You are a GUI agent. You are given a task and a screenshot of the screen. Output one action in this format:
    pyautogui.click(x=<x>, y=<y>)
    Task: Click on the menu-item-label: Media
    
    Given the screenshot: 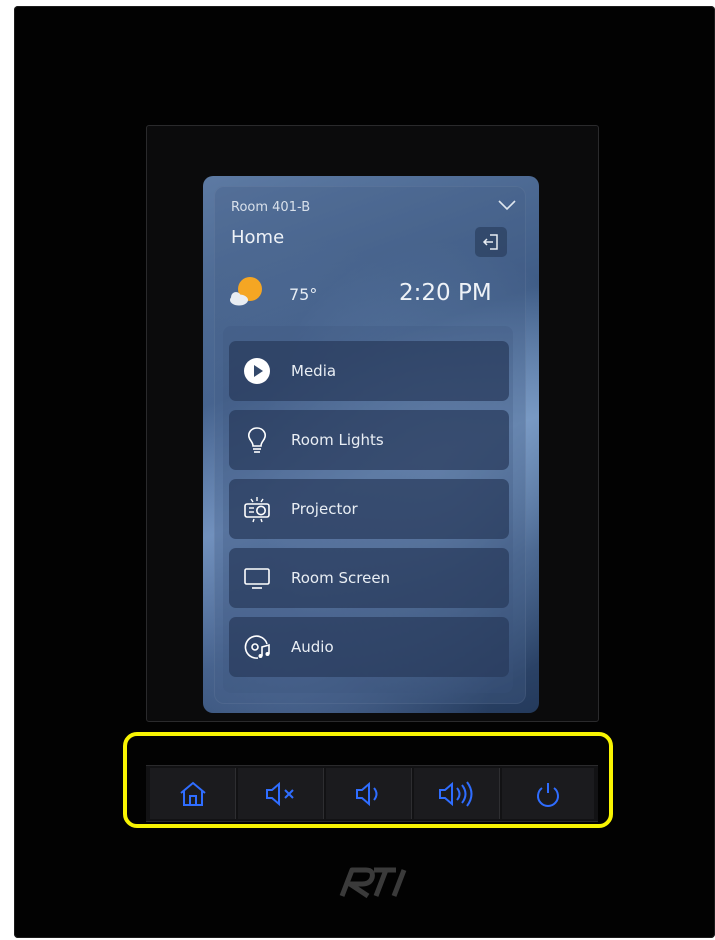 What is the action you would take?
    pyautogui.click(x=314, y=371)
    